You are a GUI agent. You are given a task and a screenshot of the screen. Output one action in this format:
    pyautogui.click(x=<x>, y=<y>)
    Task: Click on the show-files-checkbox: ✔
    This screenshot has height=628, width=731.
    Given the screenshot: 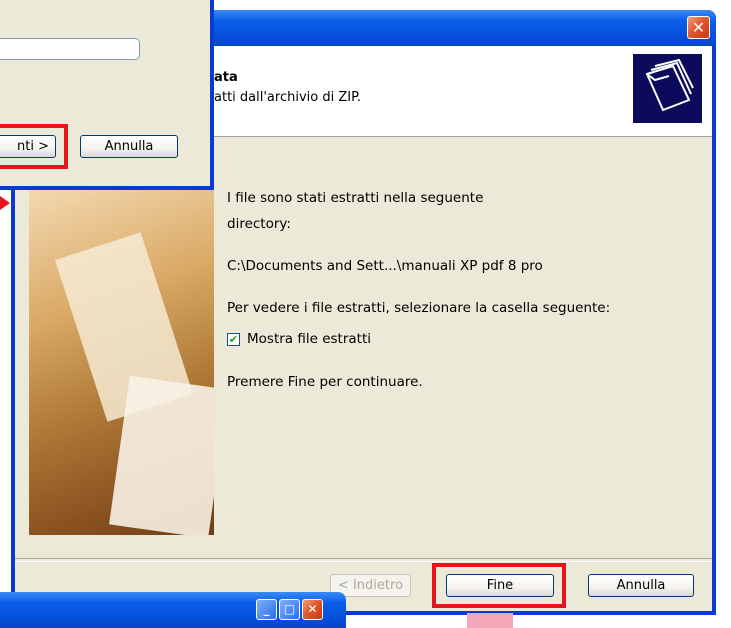 What is the action you would take?
    pyautogui.click(x=233, y=339)
    